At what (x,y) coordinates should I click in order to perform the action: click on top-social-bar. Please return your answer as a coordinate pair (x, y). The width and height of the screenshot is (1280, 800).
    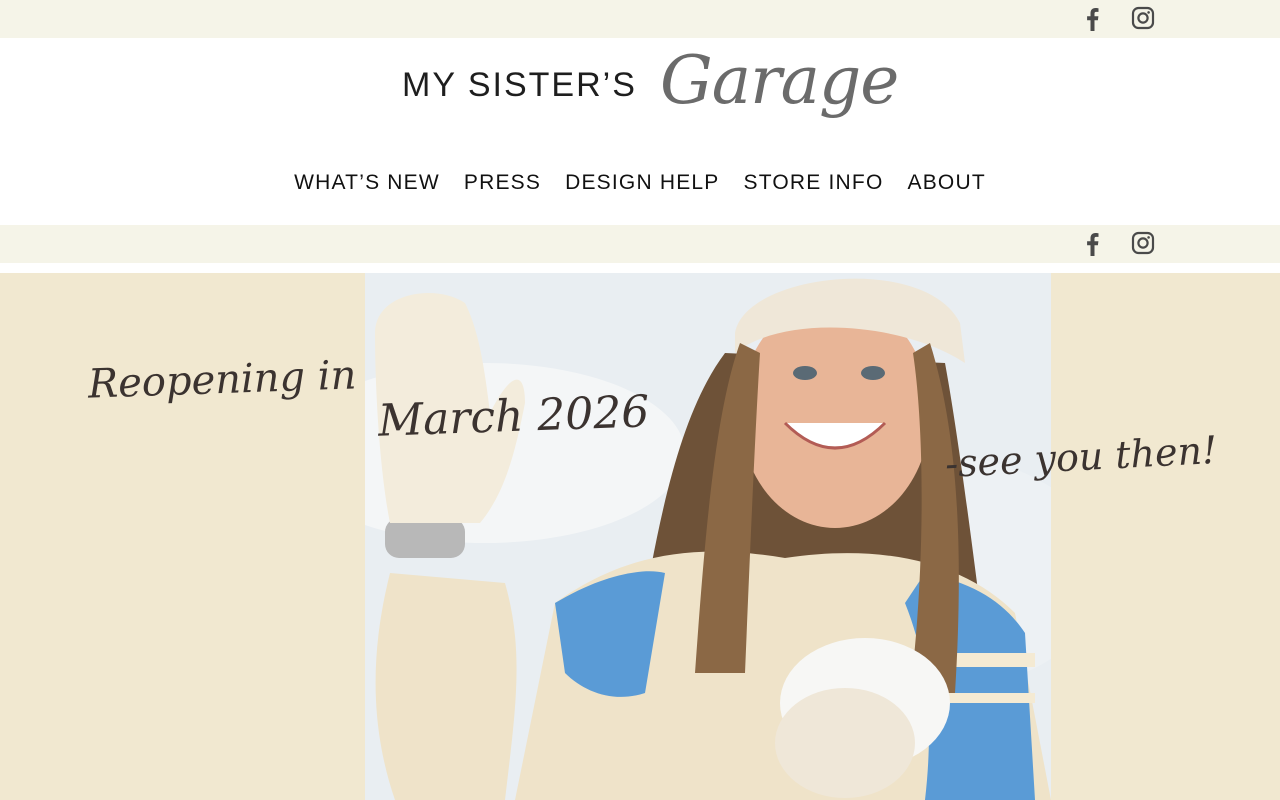
    Looking at the image, I should click on (640, 19).